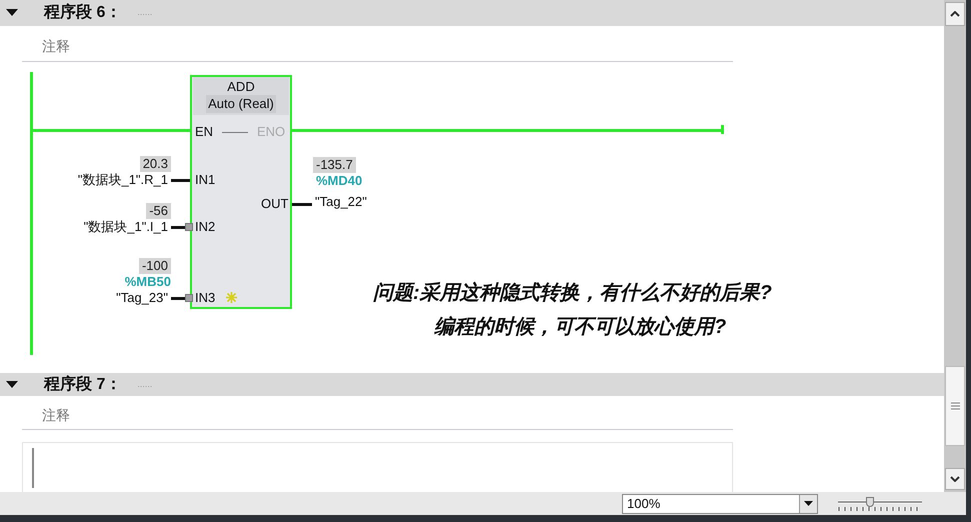  I want to click on actual-value: -135.7, so click(334, 165).